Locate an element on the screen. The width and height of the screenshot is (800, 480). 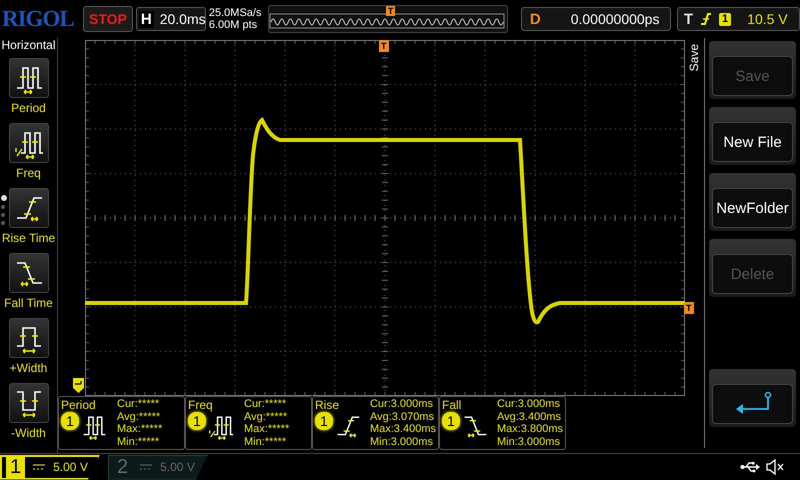
channel-tab: 1 5.00 V is located at coordinates (50, 467).